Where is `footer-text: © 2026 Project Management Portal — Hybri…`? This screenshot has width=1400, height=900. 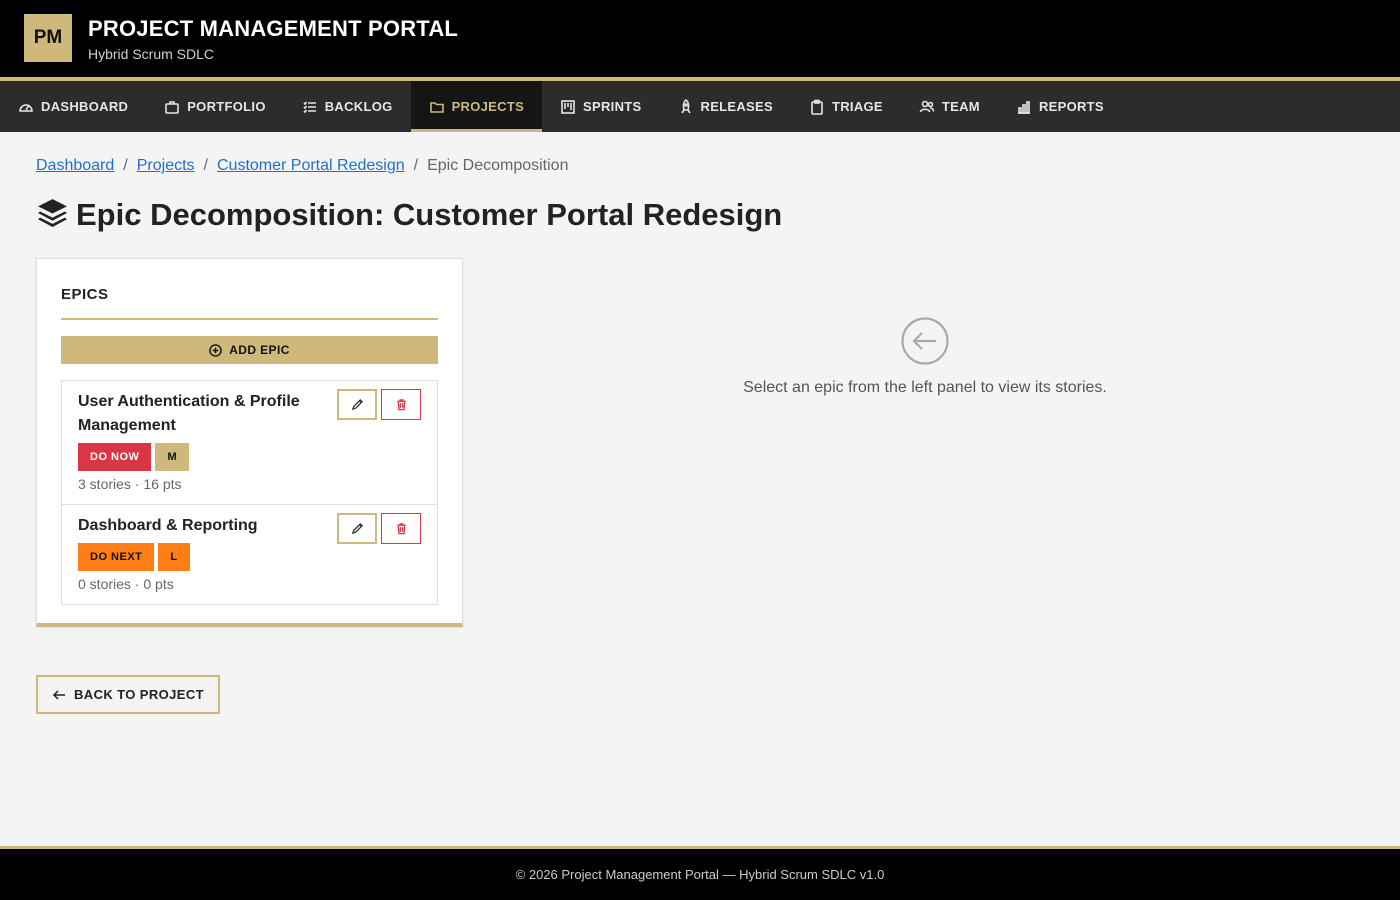
footer-text: © 2026 Project Management Portal — Hybri… is located at coordinates (700, 874).